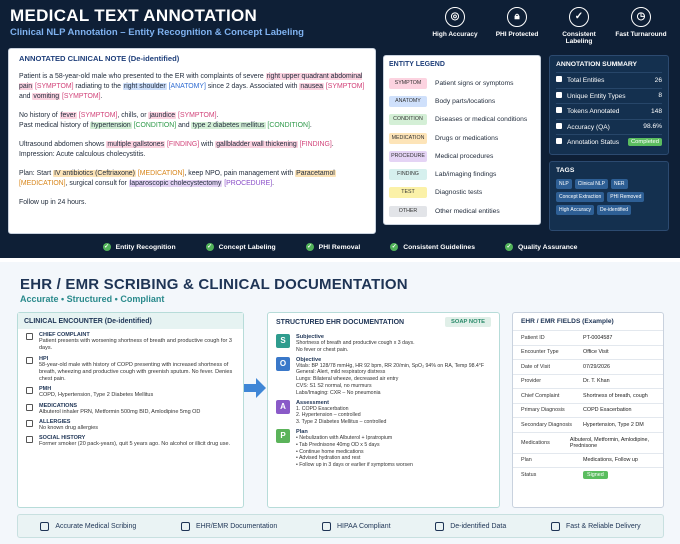 Image resolution: width=680 pixels, height=544 pixels. Describe the element at coordinates (209, 247) in the screenshot. I see `check-icon: ✓` at that location.